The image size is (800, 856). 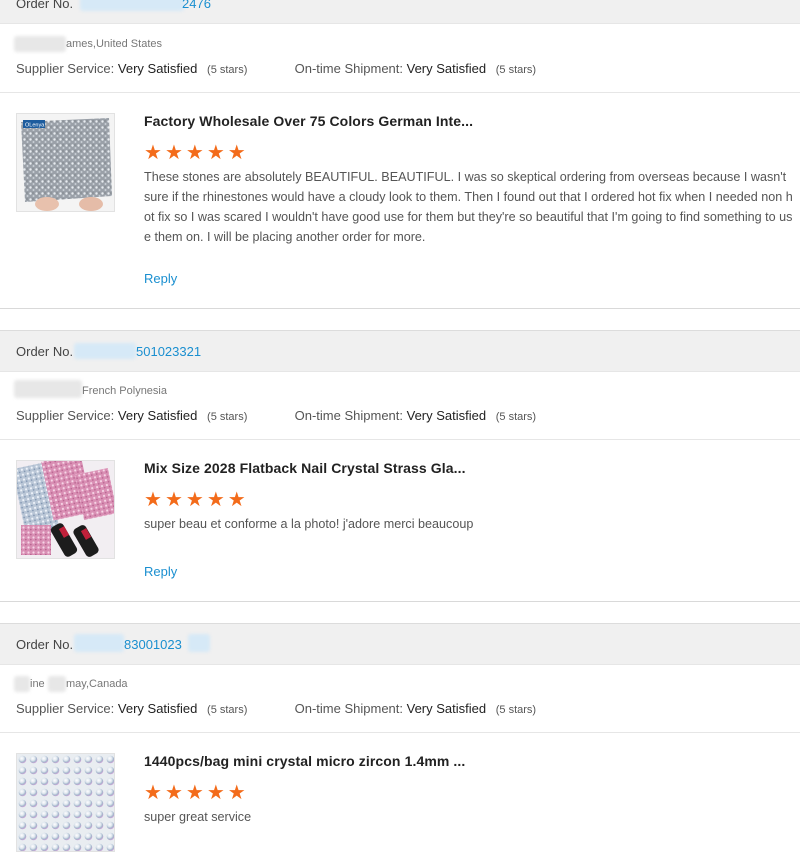 What do you see at coordinates (400, 351) in the screenshot?
I see `order-header-bar: Order No. 501023321` at bounding box center [400, 351].